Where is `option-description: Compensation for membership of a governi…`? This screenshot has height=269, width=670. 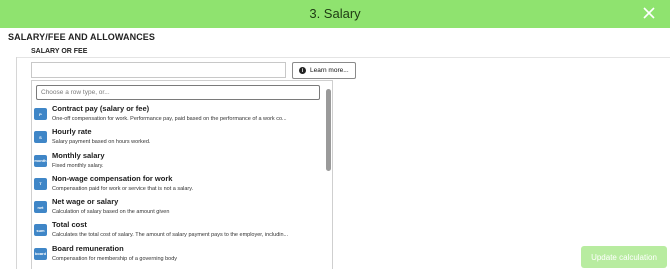 option-description: Compensation for membership of a governi… is located at coordinates (115, 258).